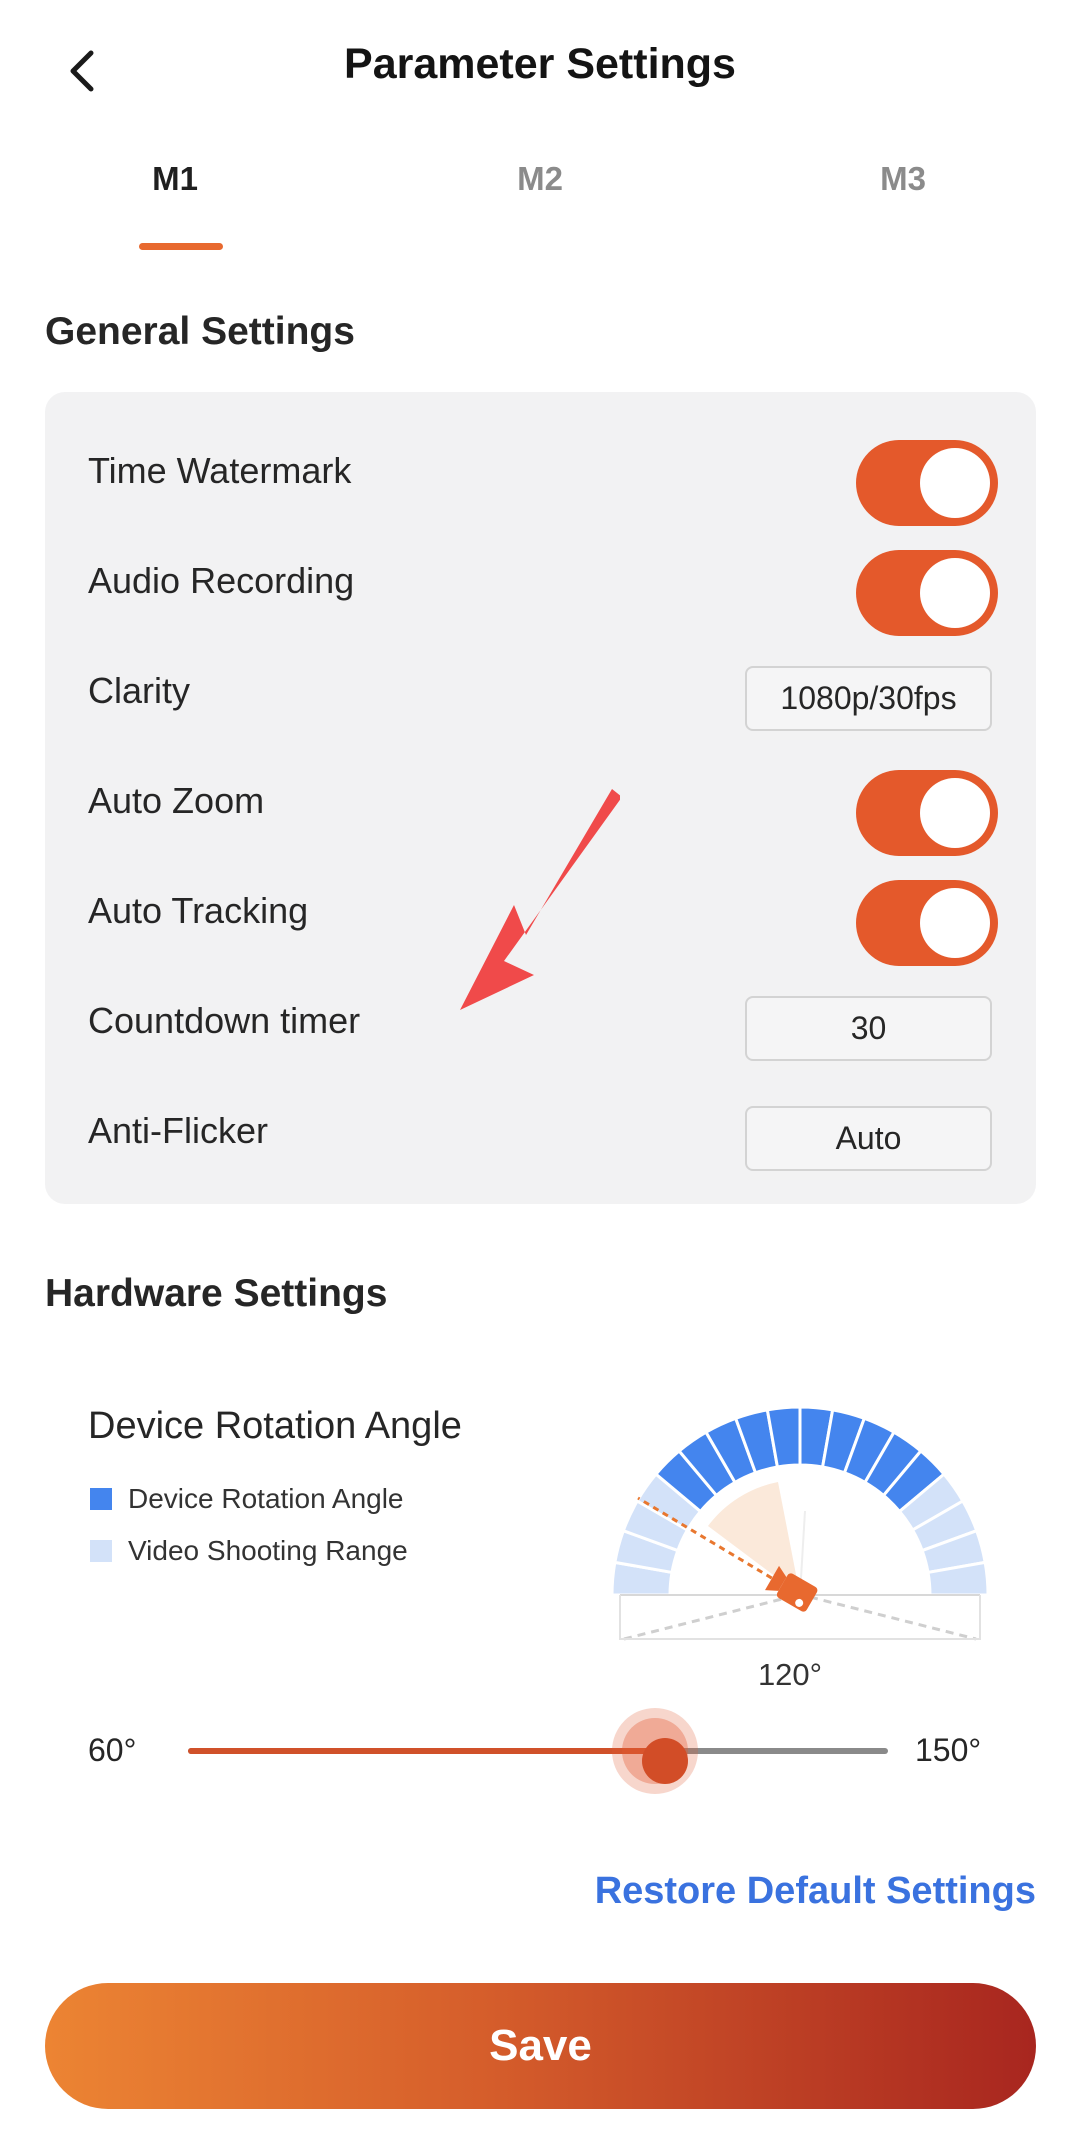 Image resolution: width=1080 pixels, height=2147 pixels. What do you see at coordinates (101, 1499) in the screenshot?
I see `legend-swatch-blue` at bounding box center [101, 1499].